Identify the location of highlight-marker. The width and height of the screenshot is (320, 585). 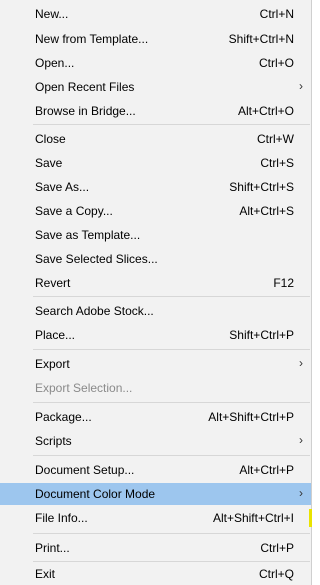
(310, 518).